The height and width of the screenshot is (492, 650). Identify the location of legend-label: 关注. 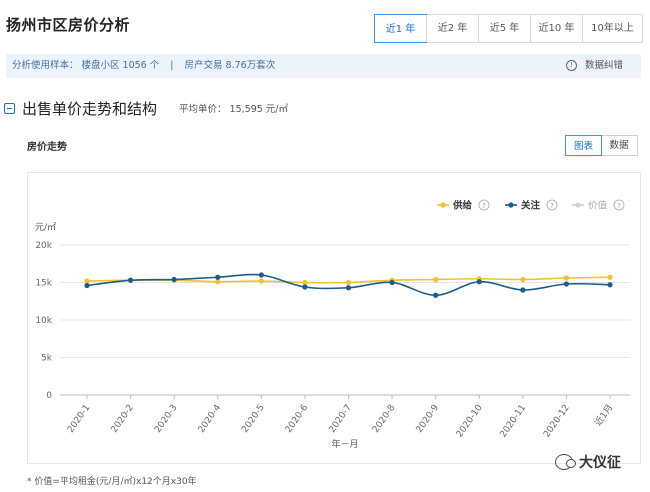
(531, 206).